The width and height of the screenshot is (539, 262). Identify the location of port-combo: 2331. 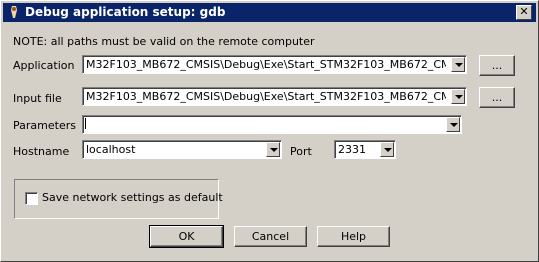
(365, 149).